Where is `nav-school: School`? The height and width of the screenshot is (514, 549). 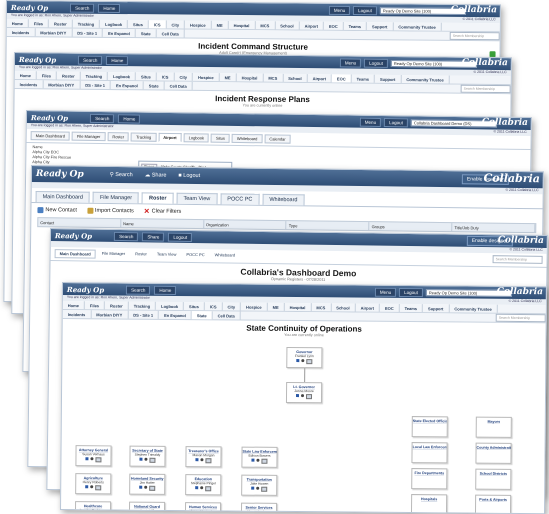
nav-school: School is located at coordinates (287, 25).